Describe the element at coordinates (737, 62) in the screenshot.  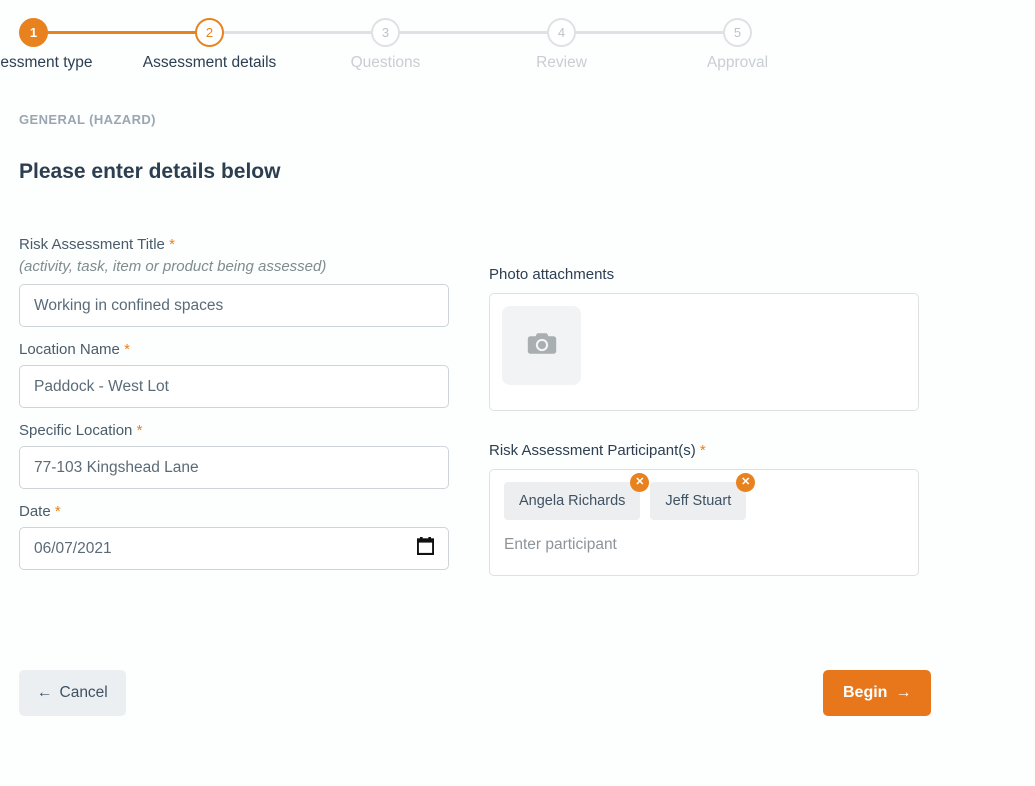
I see `step-label-5: Approval` at that location.